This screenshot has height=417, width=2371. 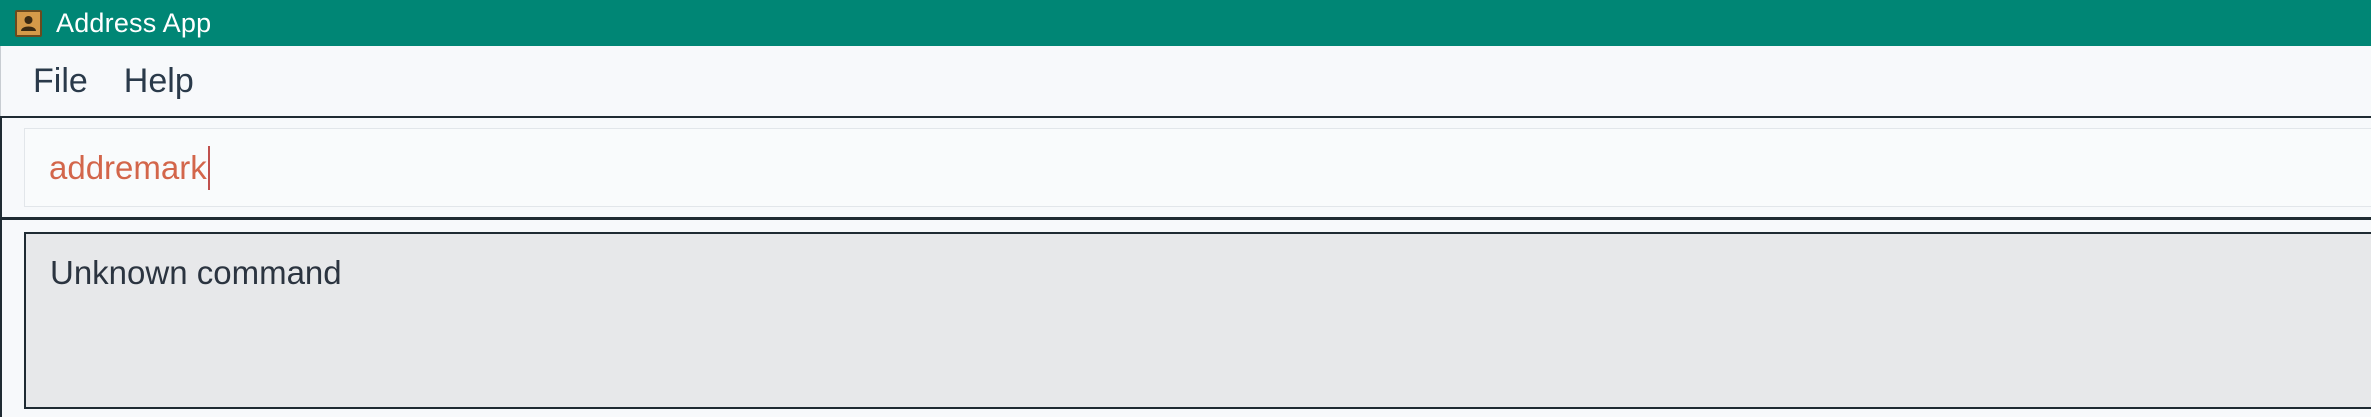 I want to click on command-input-text: addremark, so click(x=128, y=167).